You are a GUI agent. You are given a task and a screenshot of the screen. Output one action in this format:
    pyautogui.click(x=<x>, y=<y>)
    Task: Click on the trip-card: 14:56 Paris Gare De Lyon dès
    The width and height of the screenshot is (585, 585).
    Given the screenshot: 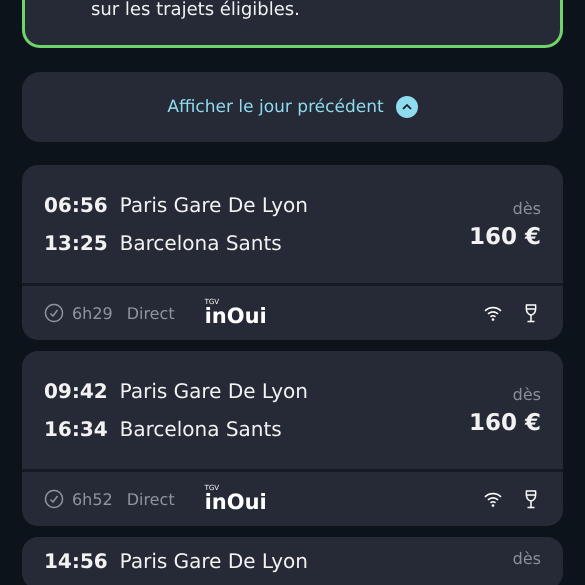 What is the action you would take?
    pyautogui.click(x=292, y=561)
    